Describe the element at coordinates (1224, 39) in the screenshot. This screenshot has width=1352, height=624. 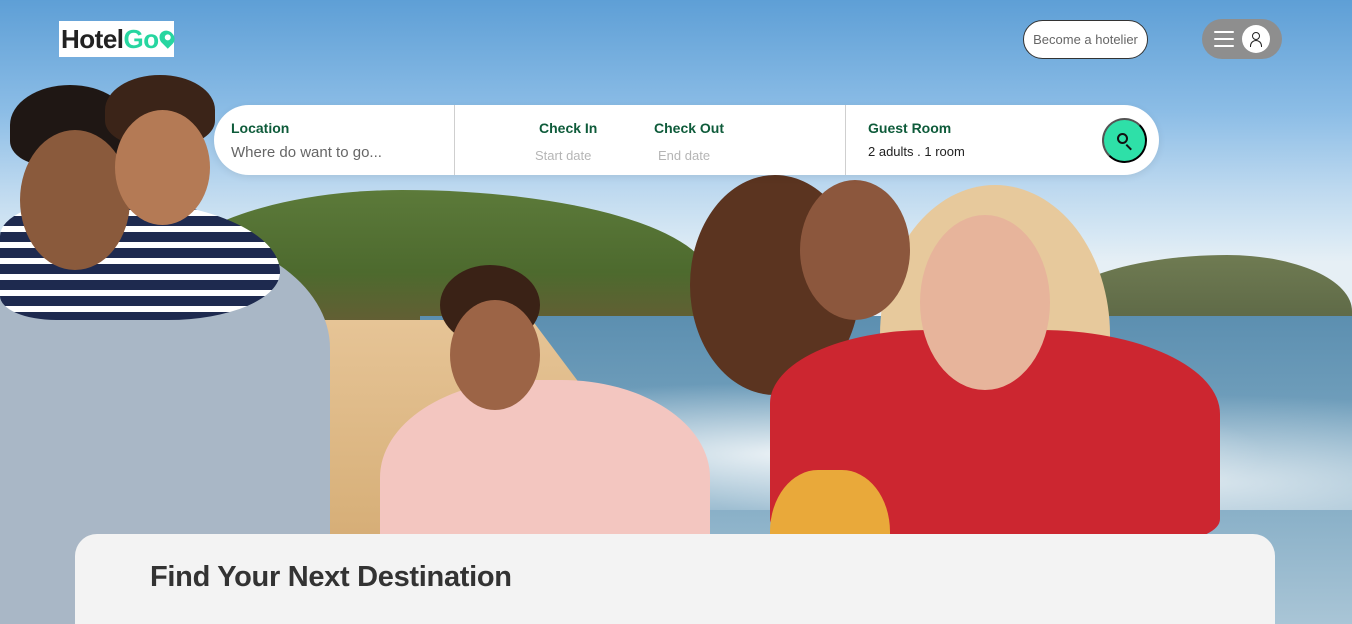
I see `hamburger-icon` at that location.